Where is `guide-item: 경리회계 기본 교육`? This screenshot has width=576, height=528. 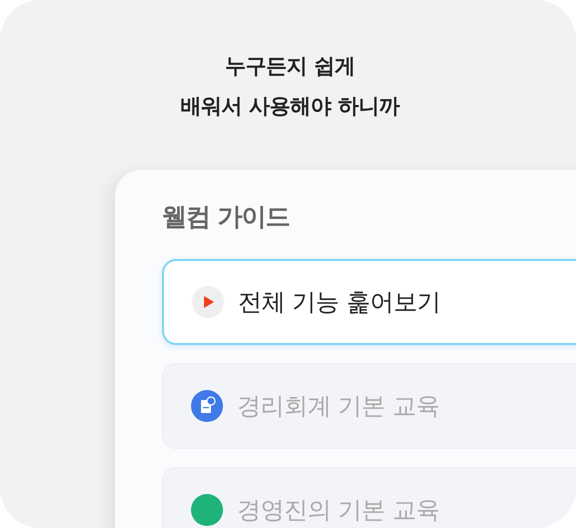
guide-item: 경리회계 기본 교육 is located at coordinates (369, 406).